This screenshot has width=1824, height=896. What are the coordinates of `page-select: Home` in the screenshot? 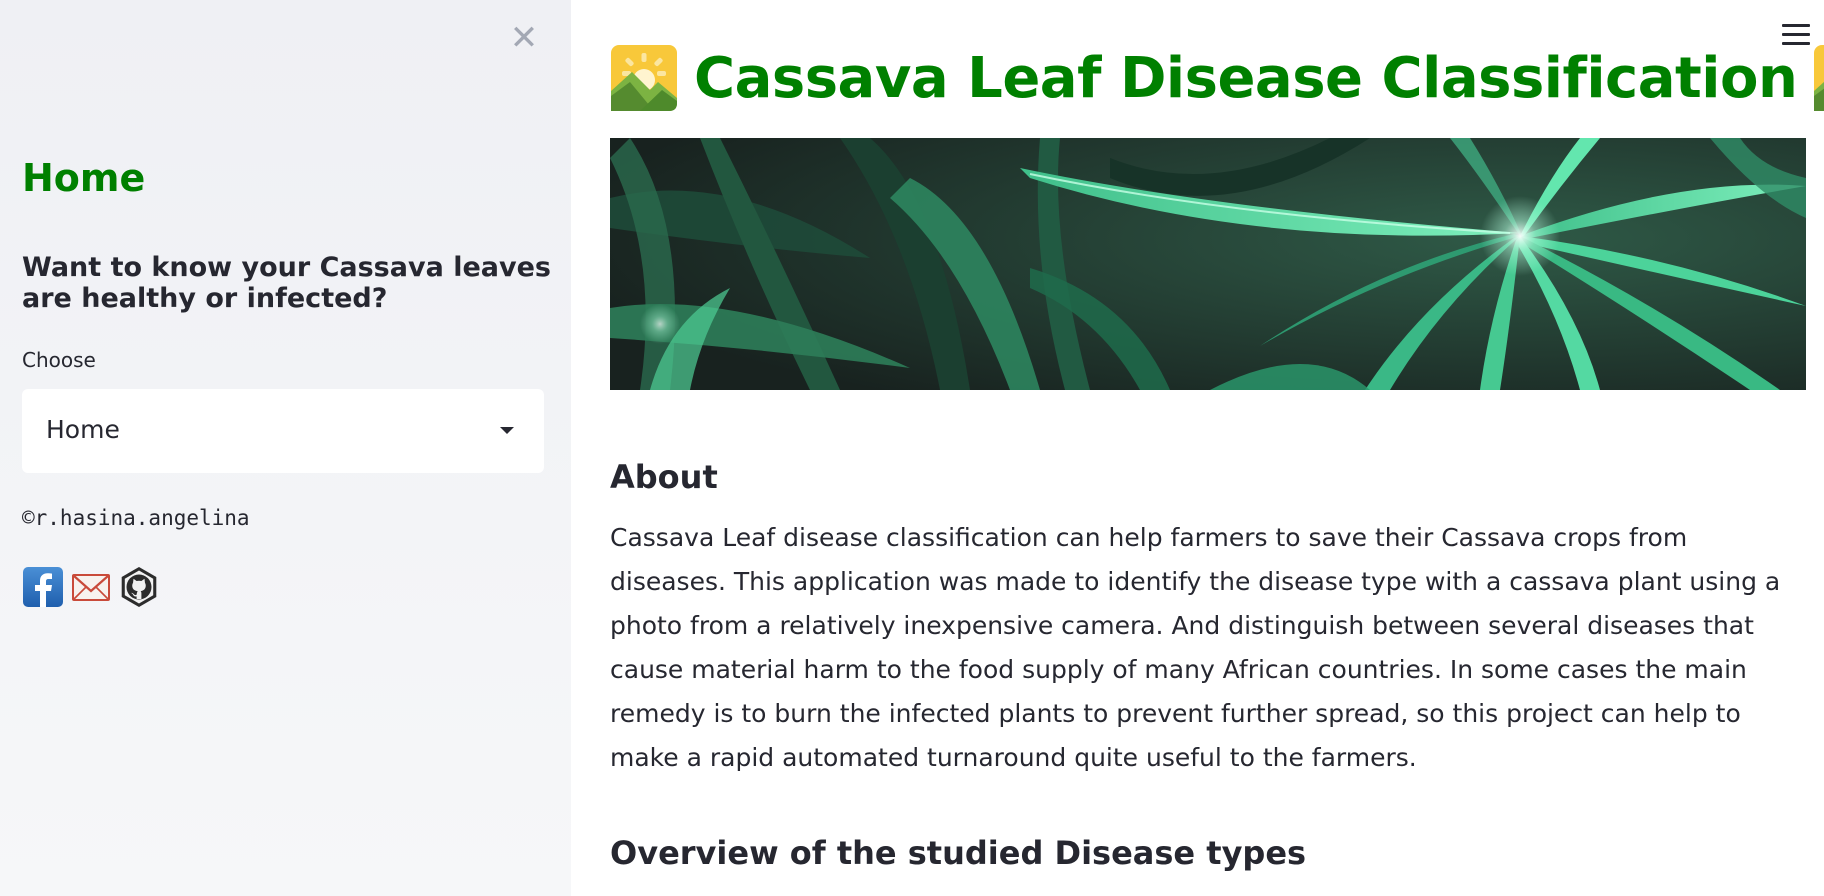 It's located at (283, 431).